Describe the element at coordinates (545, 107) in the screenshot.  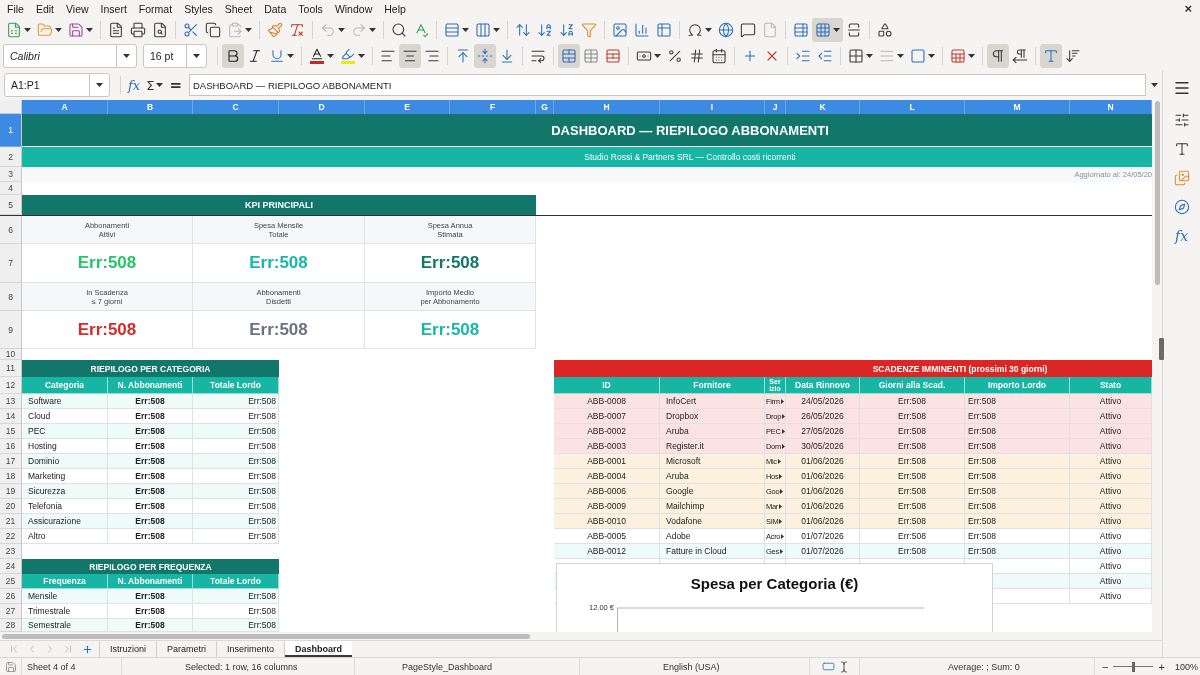
I see `column-header: G` at that location.